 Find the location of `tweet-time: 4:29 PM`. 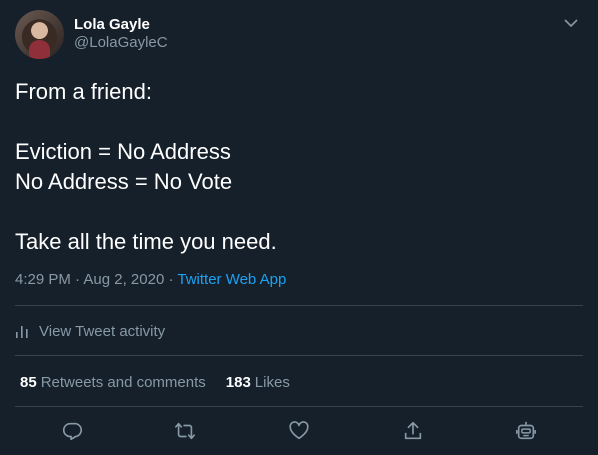

tweet-time: 4:29 PM is located at coordinates (43, 279).